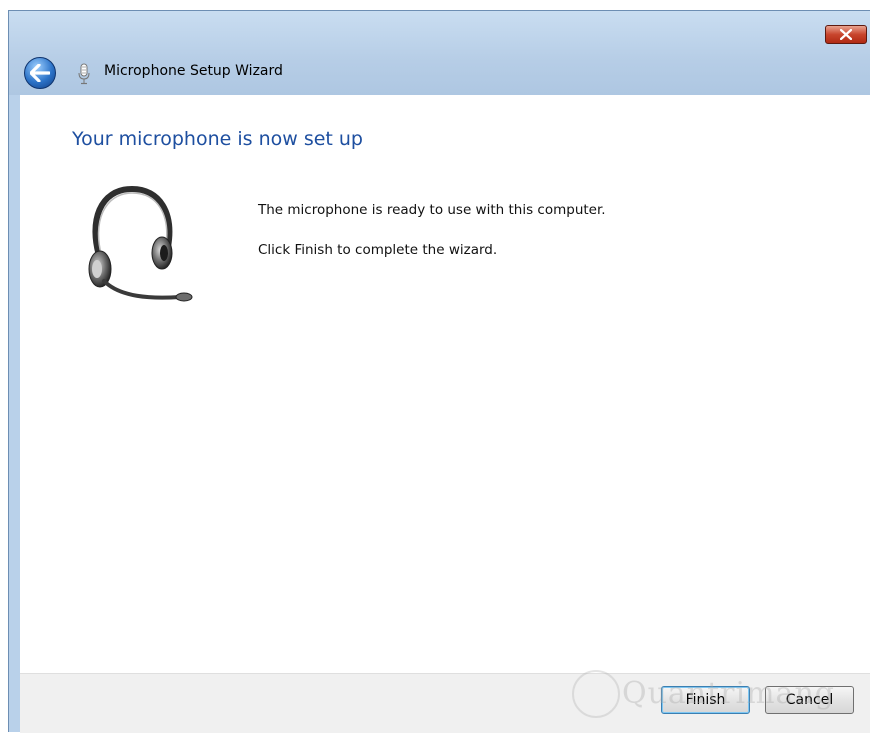  I want to click on close-button, so click(846, 34).